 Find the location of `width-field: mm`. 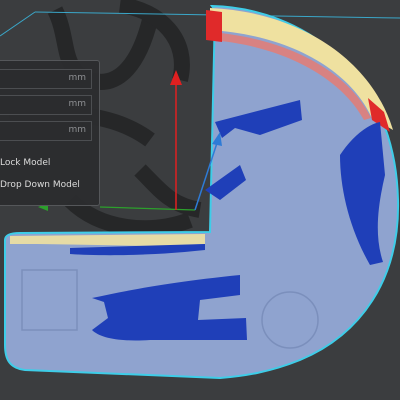

width-field: mm is located at coordinates (46, 79).